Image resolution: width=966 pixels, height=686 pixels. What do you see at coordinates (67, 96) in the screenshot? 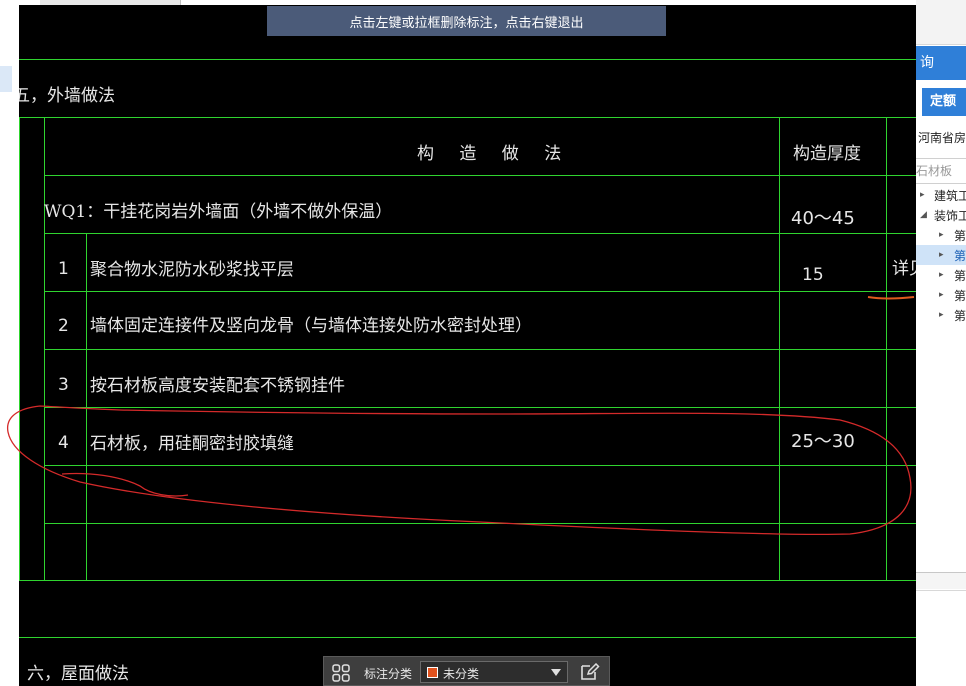
I see `section5-title: 五，外墙做法` at bounding box center [67, 96].